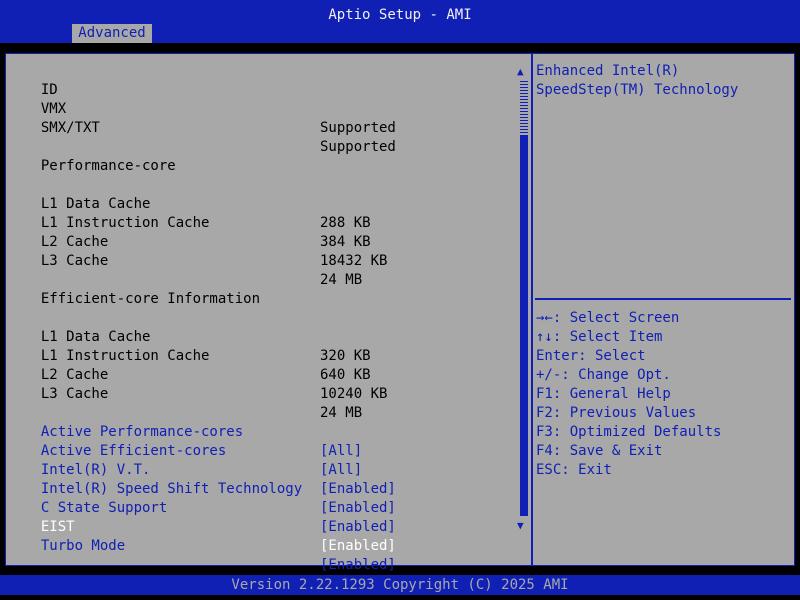 The width and height of the screenshot is (800, 600). I want to click on section-heading: Performance-core, so click(108, 166).